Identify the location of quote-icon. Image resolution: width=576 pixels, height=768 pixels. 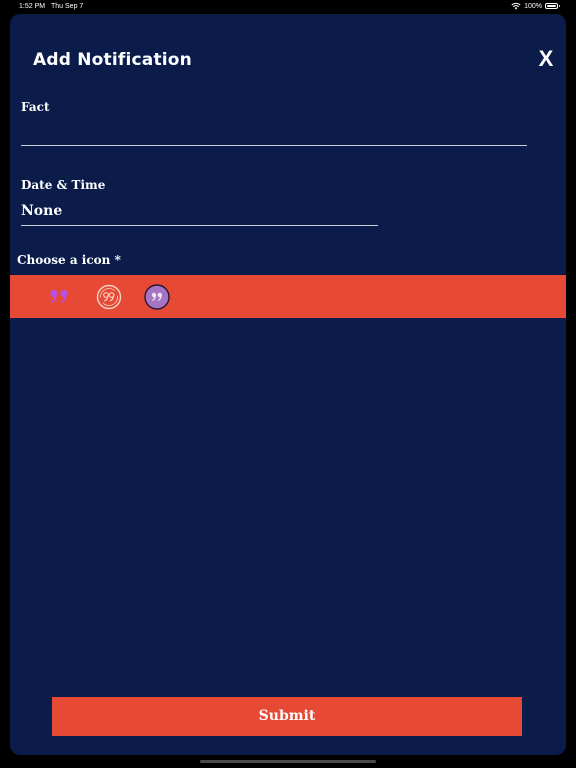
(59, 297).